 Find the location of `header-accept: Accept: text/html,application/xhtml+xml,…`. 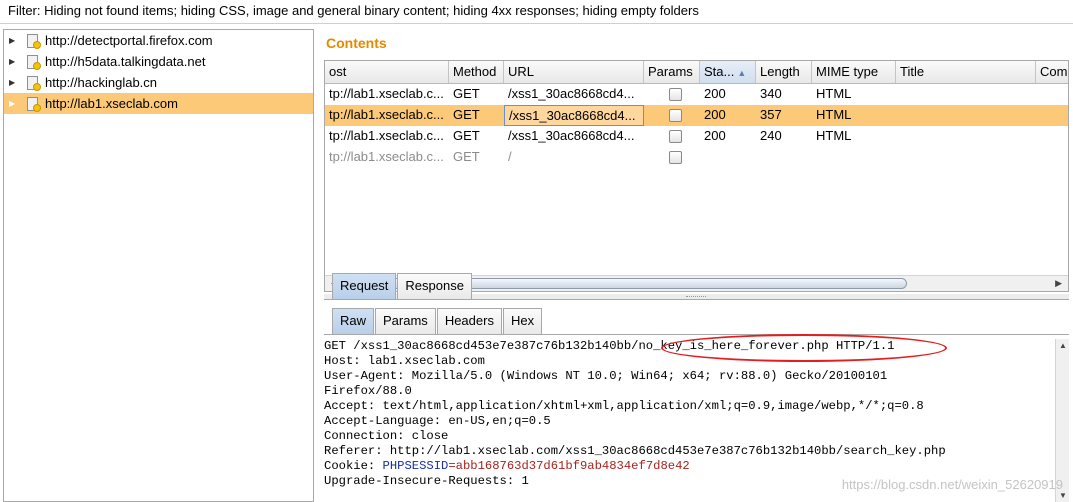

header-accept: Accept: text/html,application/xhtml+xml,… is located at coordinates (624, 406).